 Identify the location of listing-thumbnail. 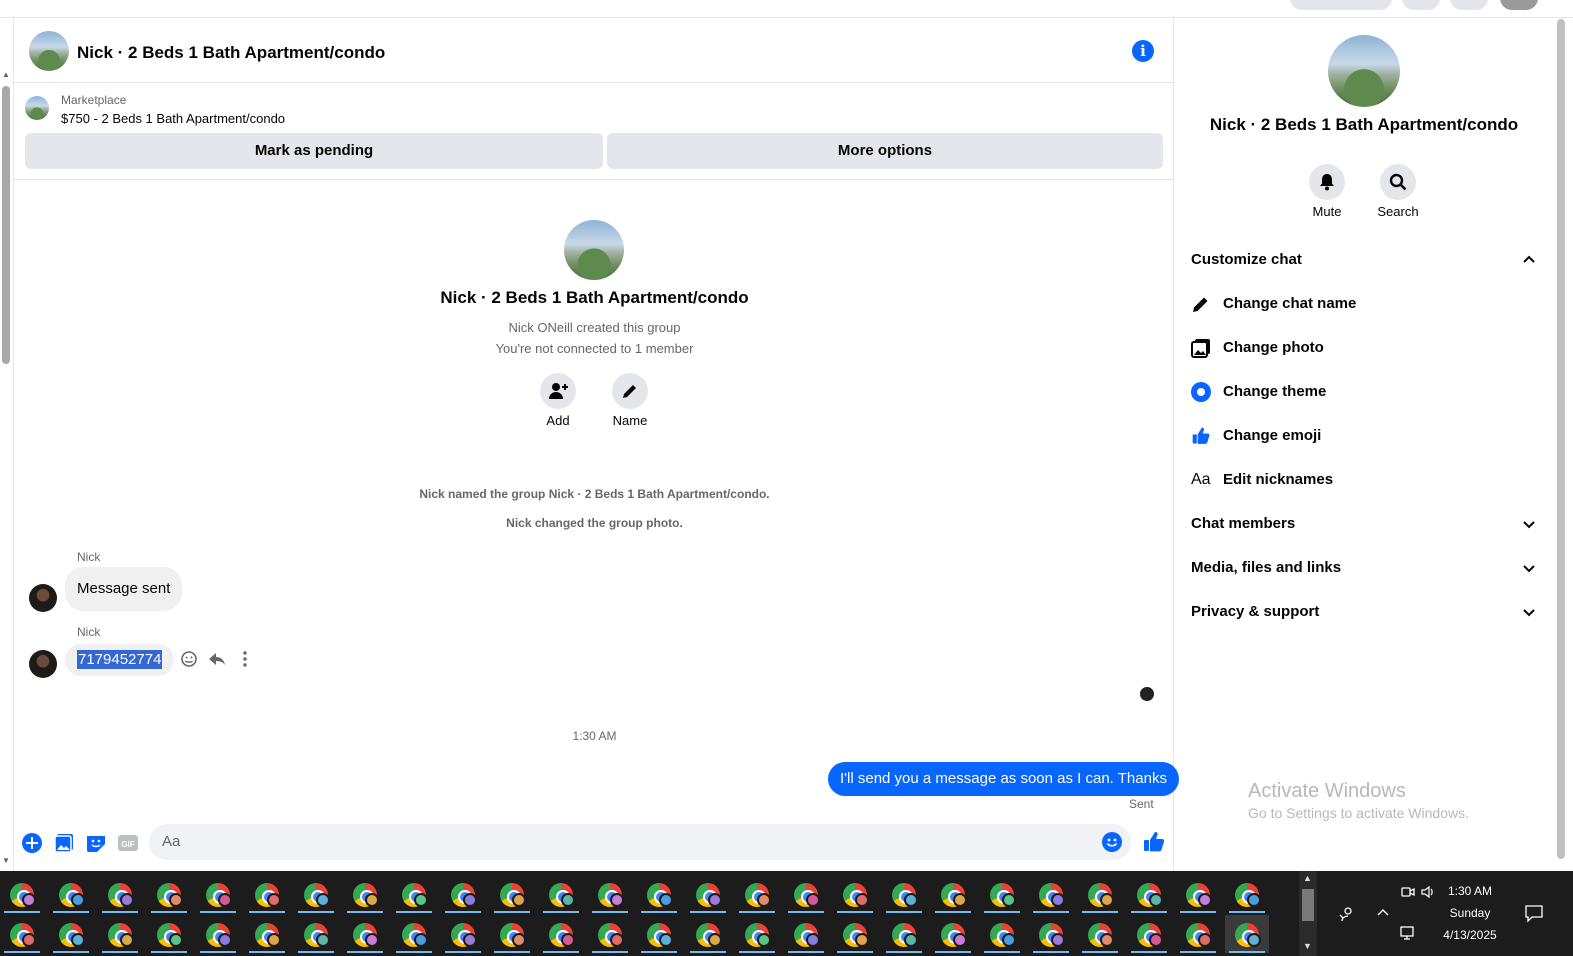
(37, 108).